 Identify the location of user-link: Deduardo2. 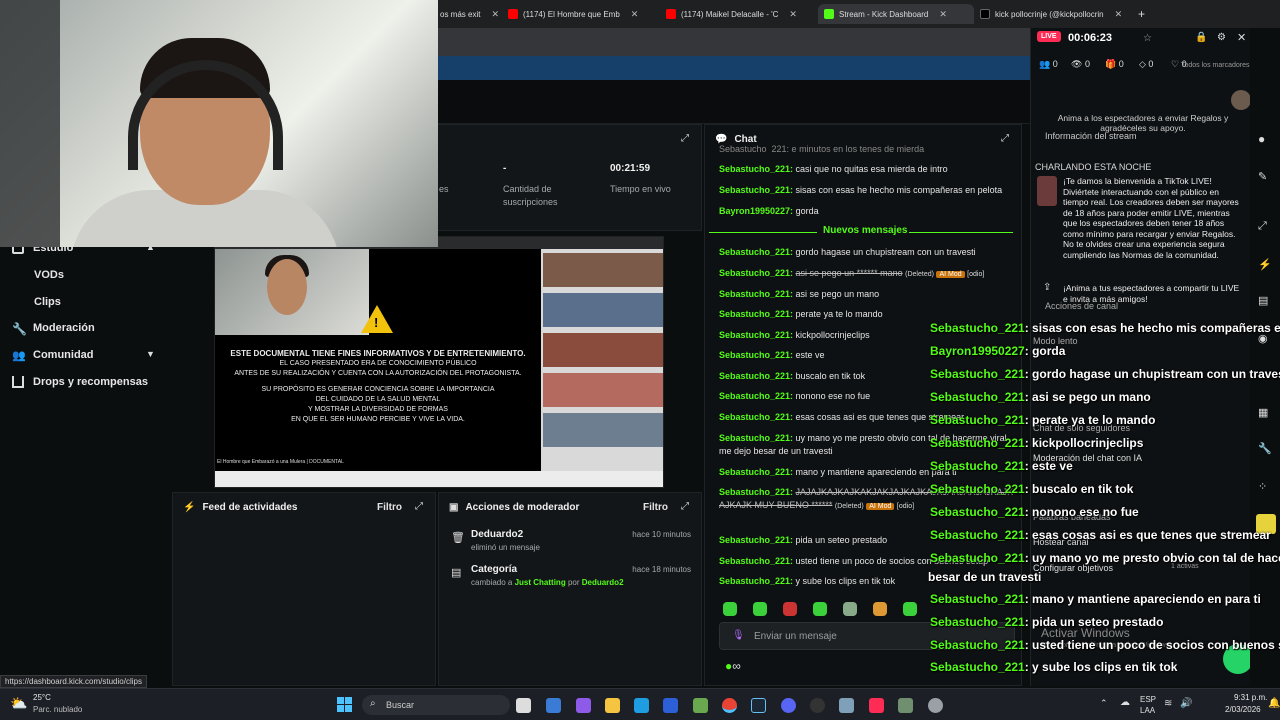
(603, 582).